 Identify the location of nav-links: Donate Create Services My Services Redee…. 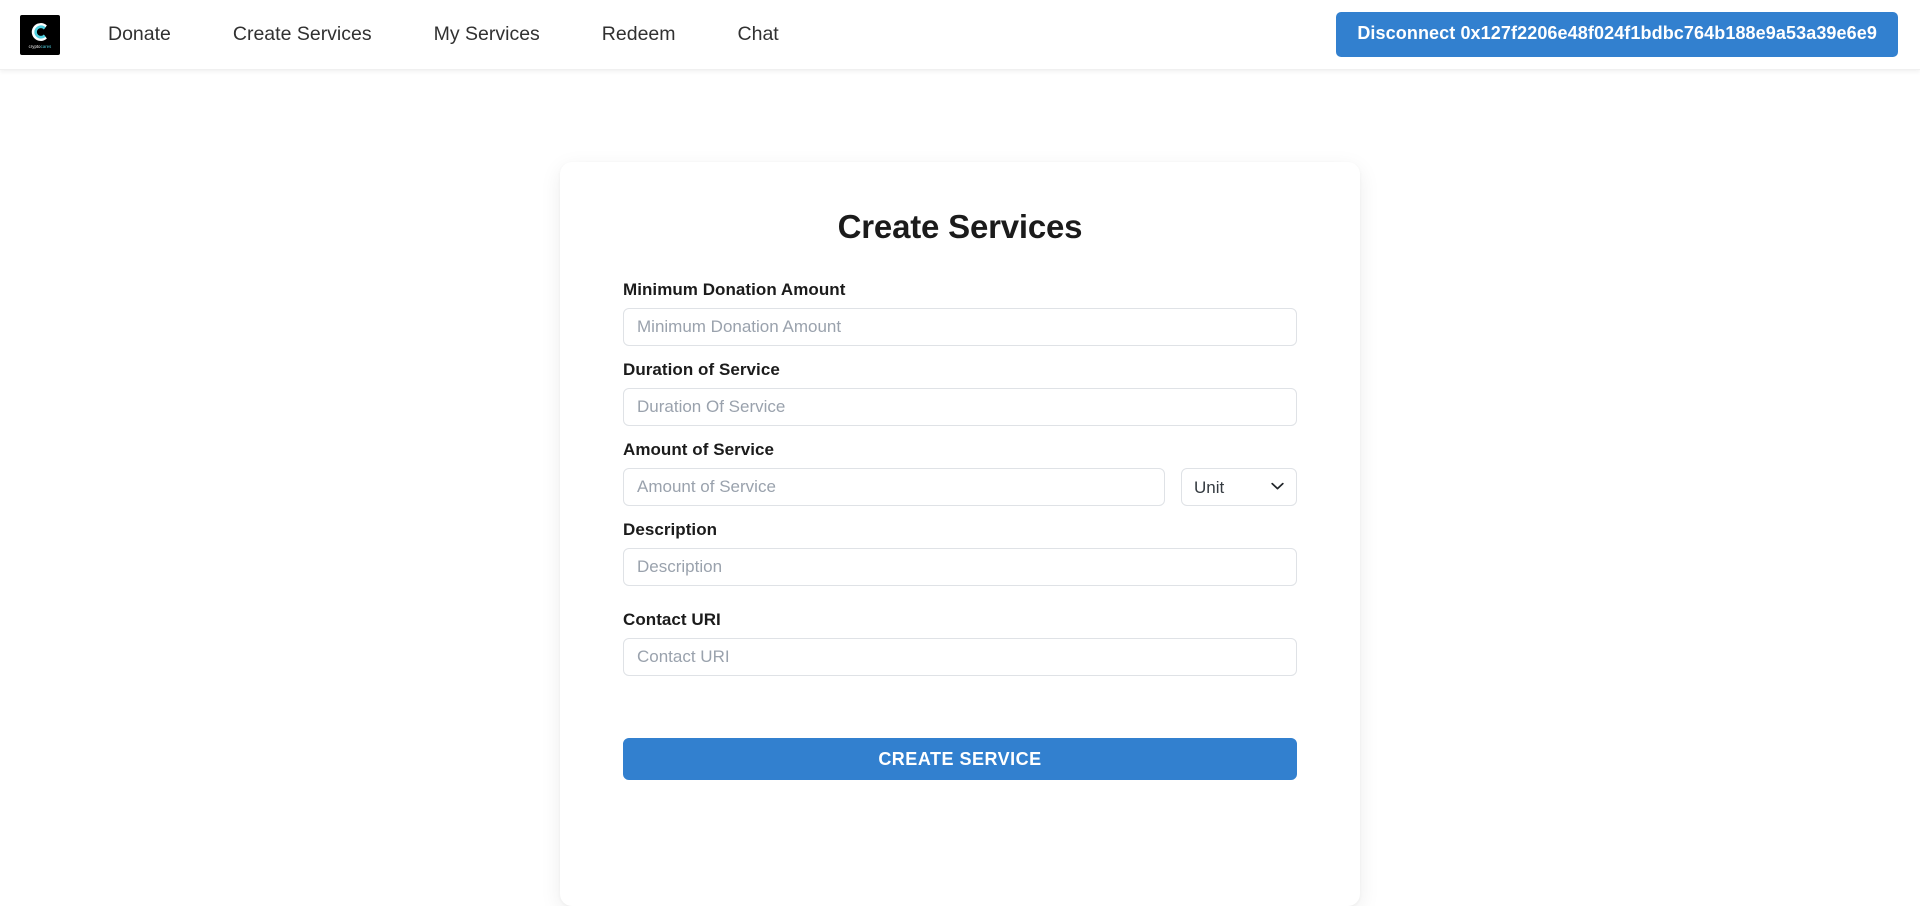
(443, 34).